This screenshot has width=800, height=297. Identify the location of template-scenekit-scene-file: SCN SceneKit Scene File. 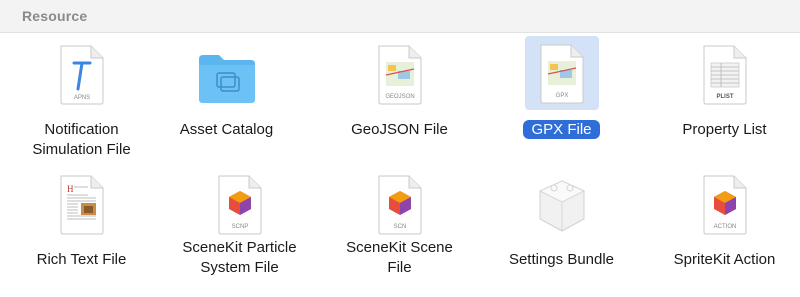
(399, 228).